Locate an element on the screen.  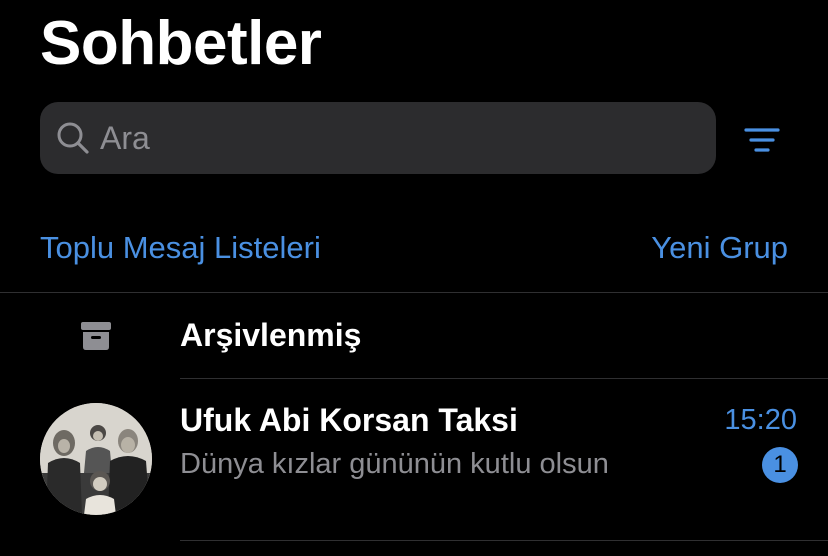
avatar-photo is located at coordinates (96, 459).